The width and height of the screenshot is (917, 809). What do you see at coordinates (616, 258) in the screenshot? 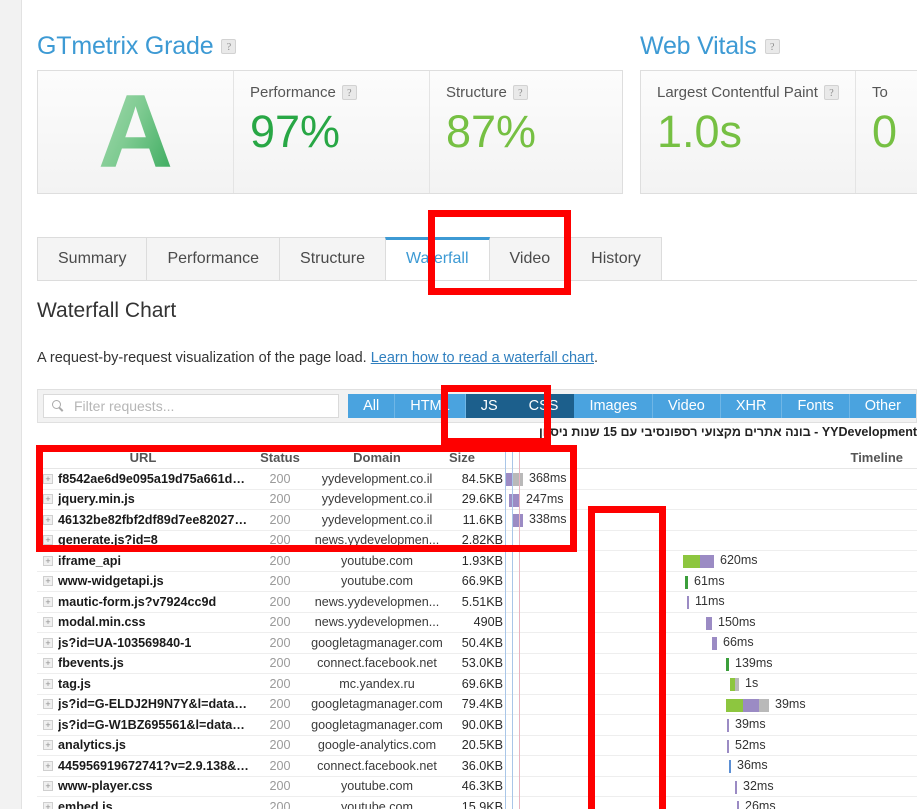
I see `tab-history: History` at bounding box center [616, 258].